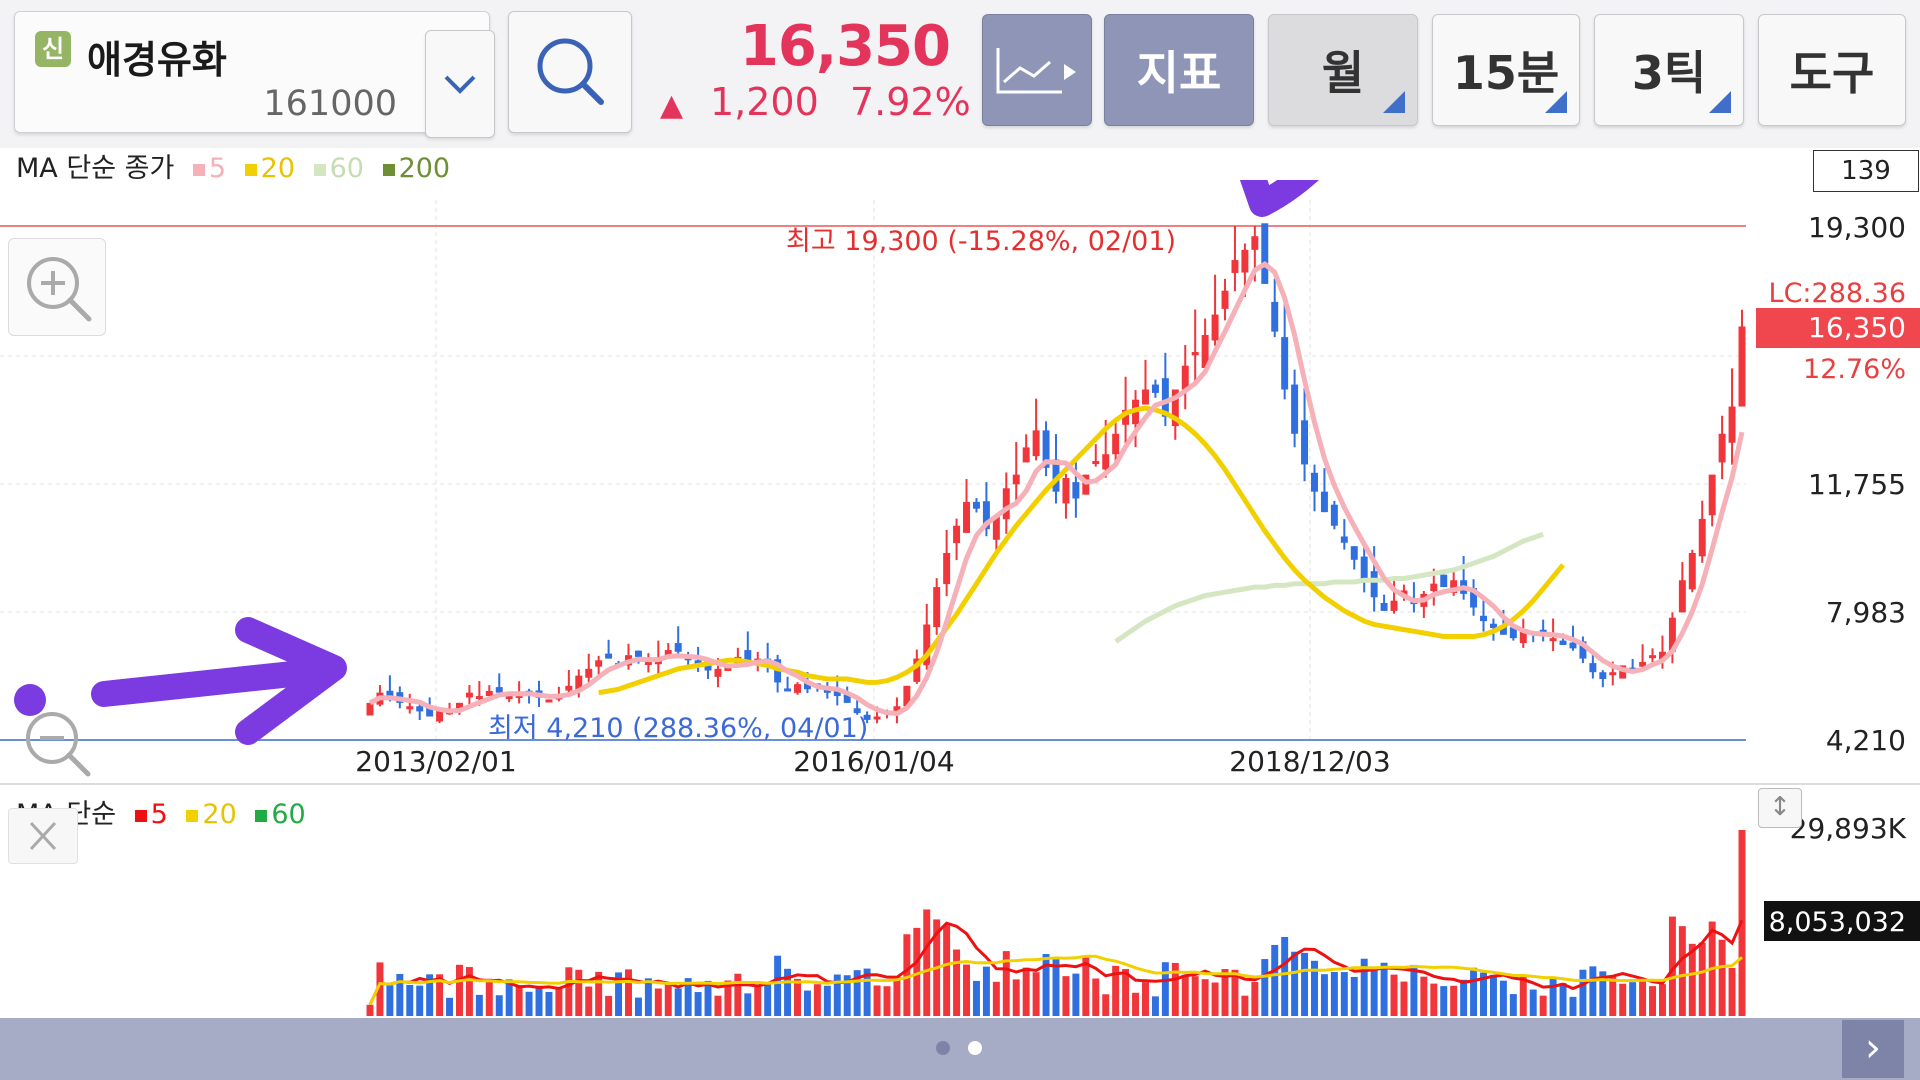  I want to click on zoom-out-icon, so click(58, 744).